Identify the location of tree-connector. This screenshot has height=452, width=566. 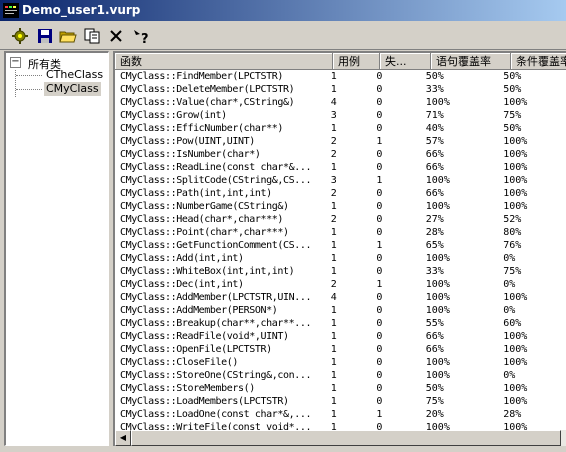
(29, 75).